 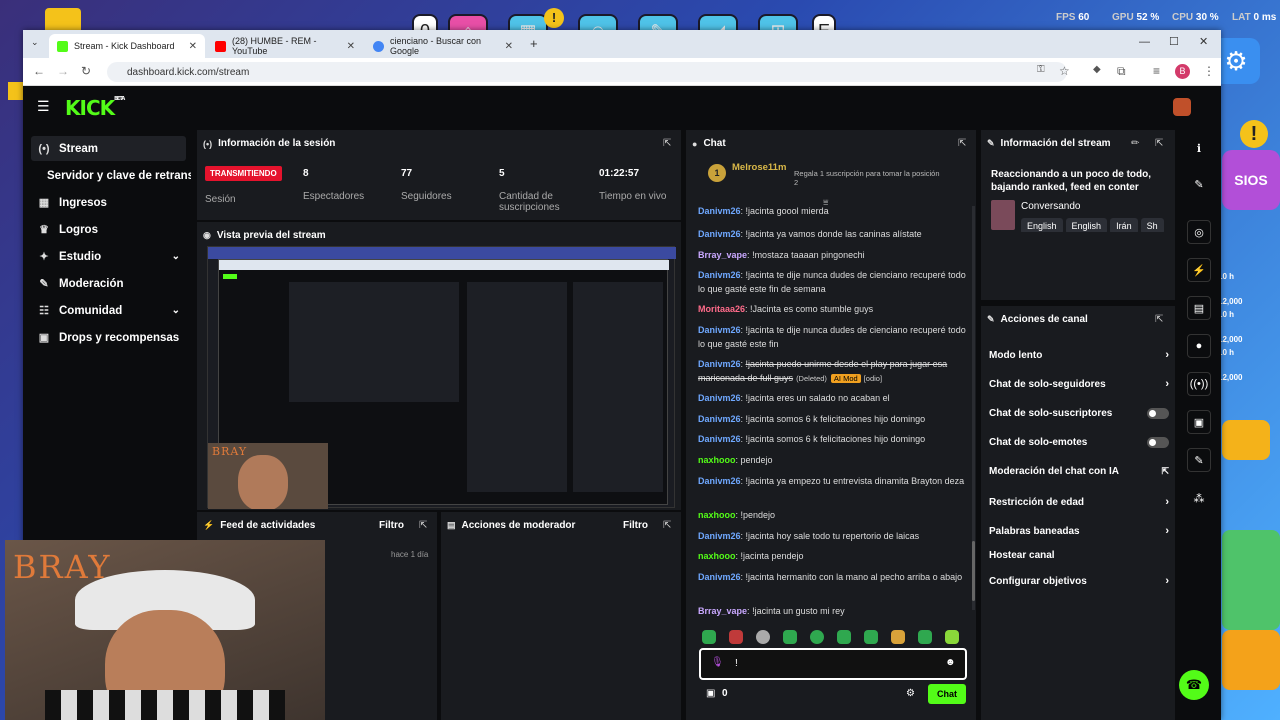 What do you see at coordinates (108, 310) in the screenshot?
I see `sidebar-item-comunidad: ☷ Comunidad ⌄` at bounding box center [108, 310].